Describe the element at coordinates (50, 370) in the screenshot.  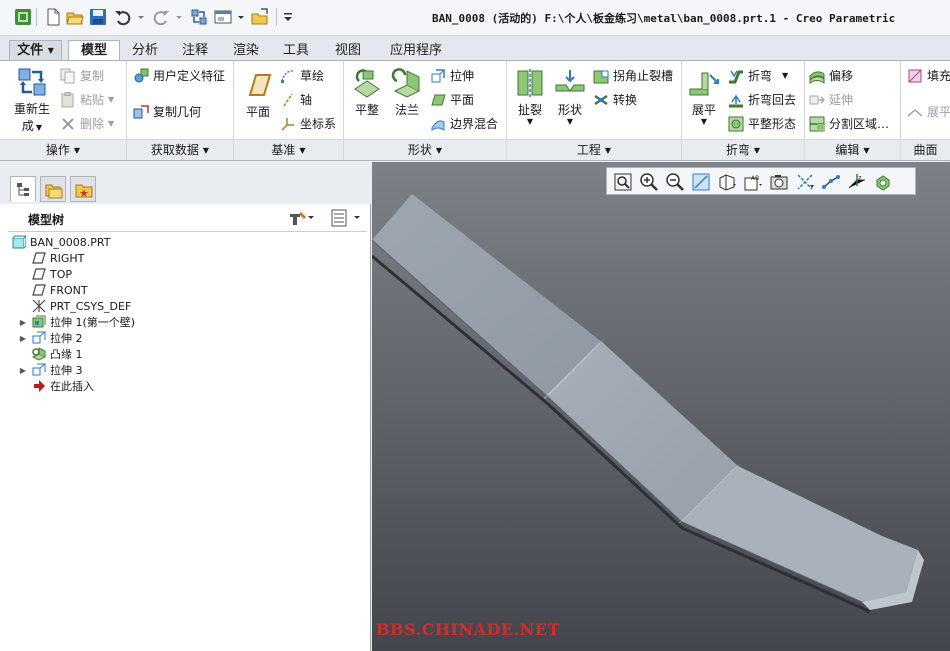
I see `tree-item-feature: ▶ 拉伸 3` at that location.